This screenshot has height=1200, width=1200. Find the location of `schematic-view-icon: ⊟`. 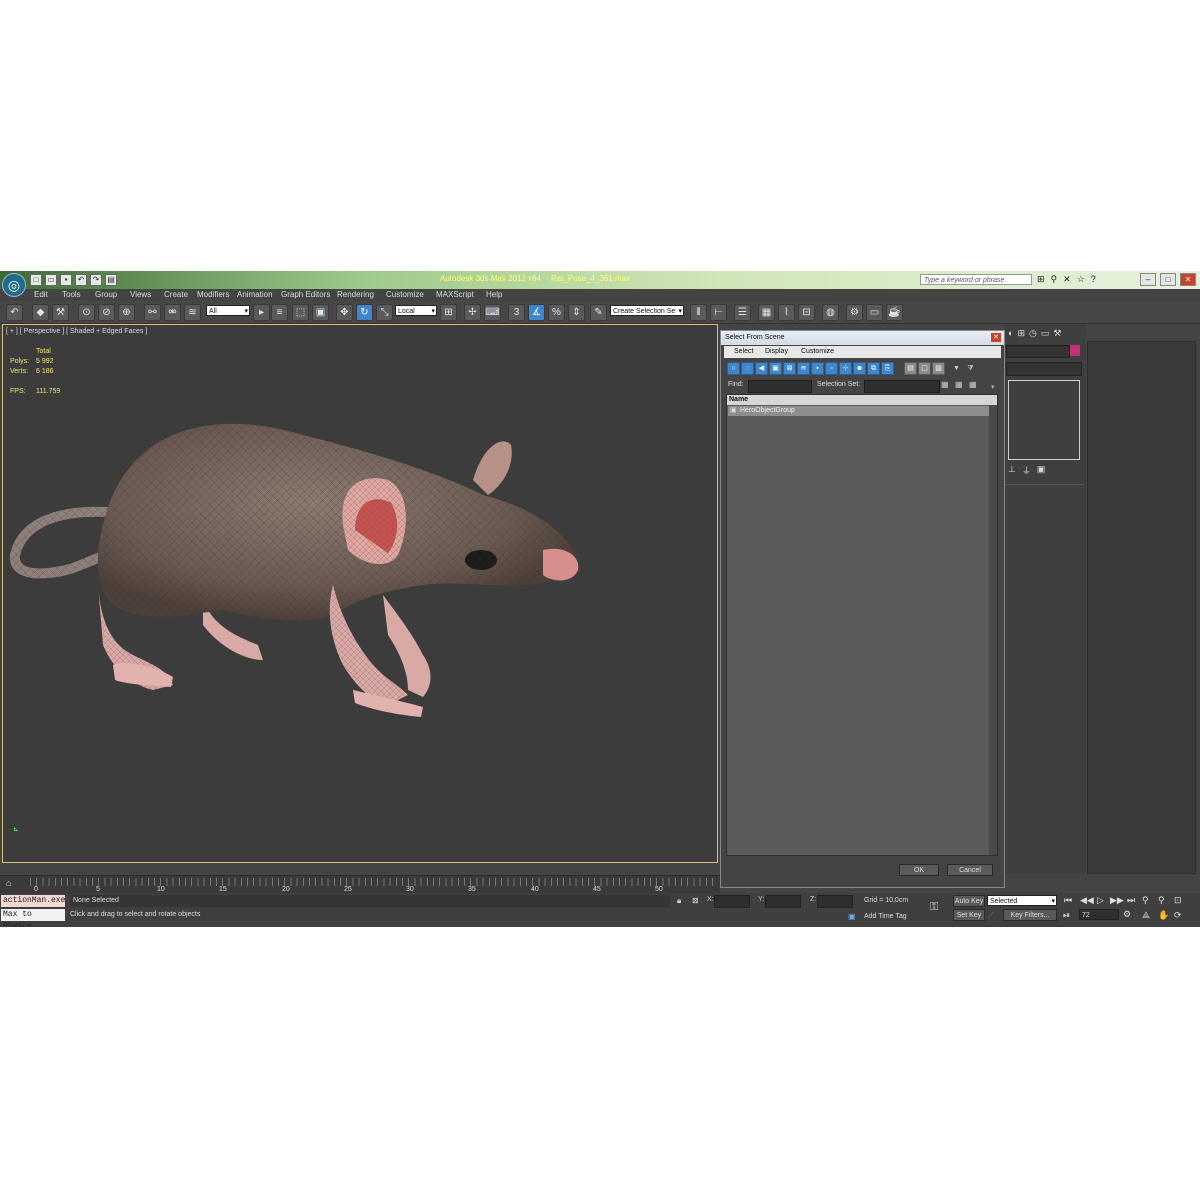

schematic-view-icon: ⊟ is located at coordinates (806, 312).